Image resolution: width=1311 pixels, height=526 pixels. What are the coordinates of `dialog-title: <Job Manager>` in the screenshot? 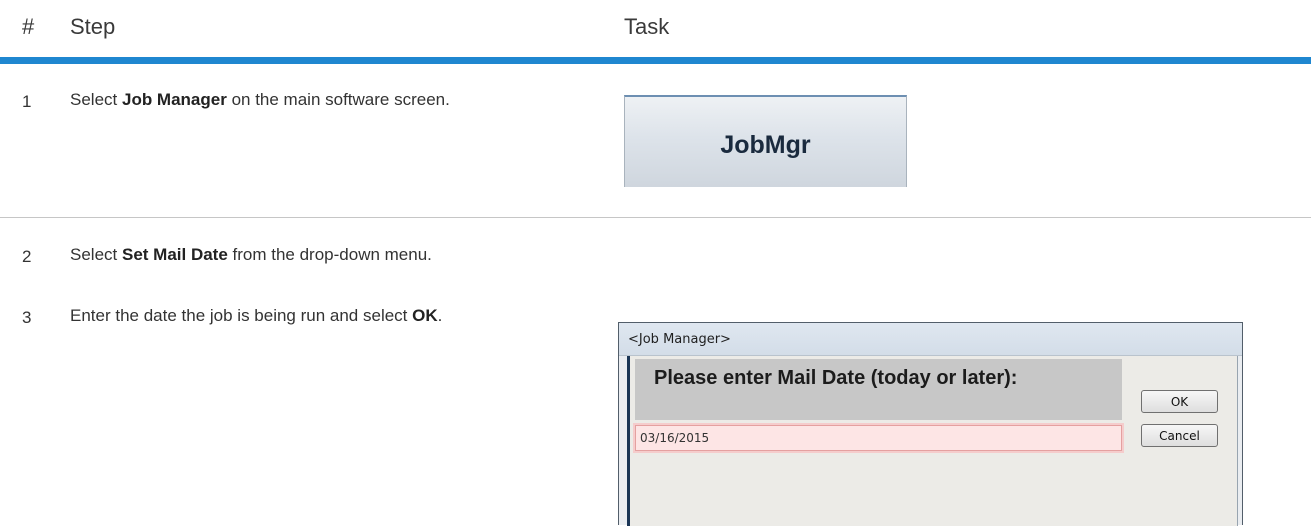 It's located at (679, 339).